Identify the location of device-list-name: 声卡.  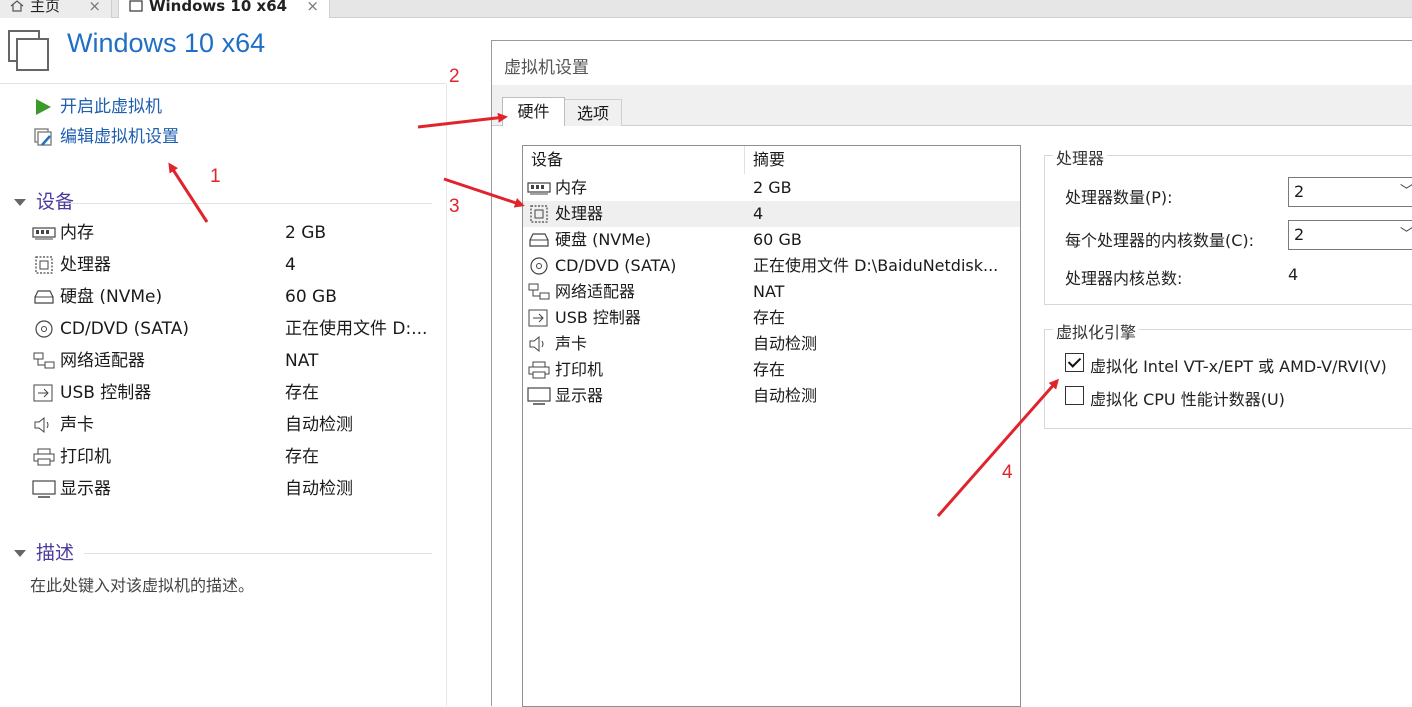
(571, 343).